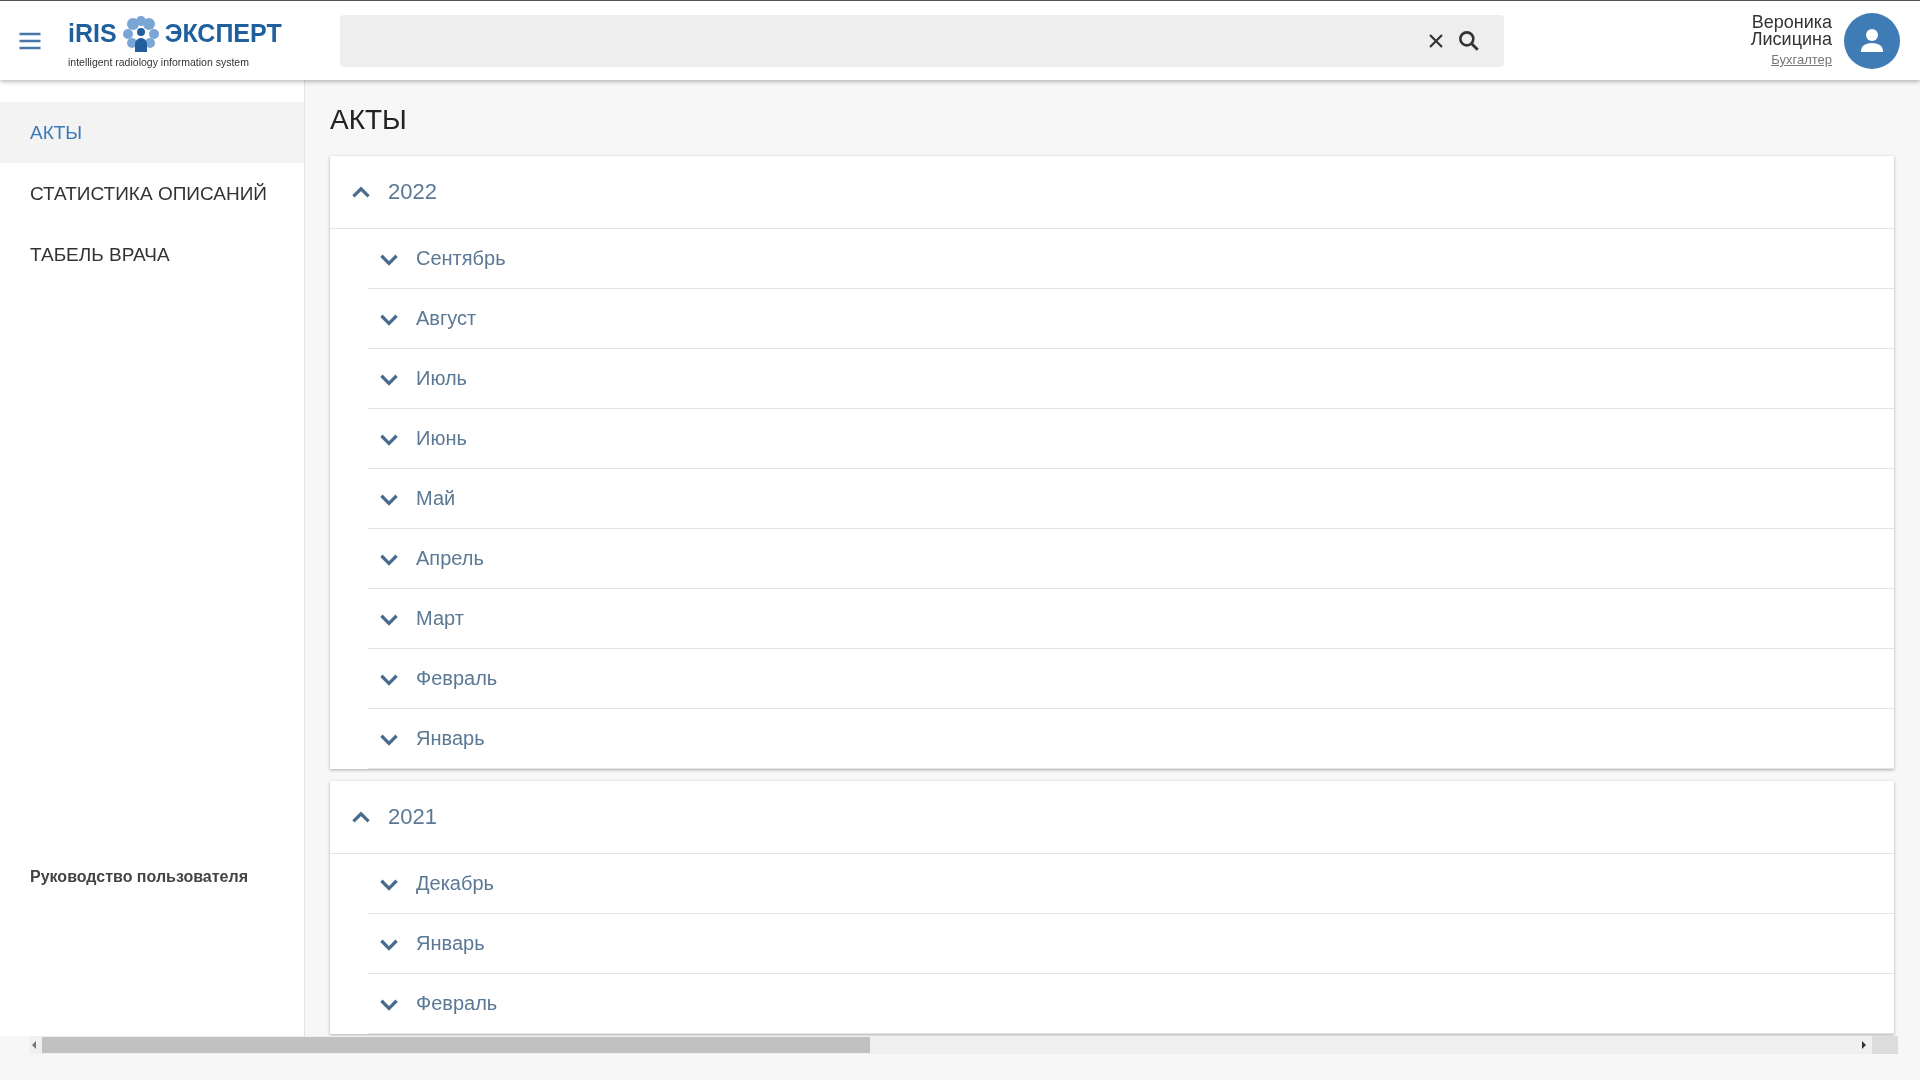 The width and height of the screenshot is (1920, 1080). I want to click on page-title: АКТЫ, so click(369, 120).